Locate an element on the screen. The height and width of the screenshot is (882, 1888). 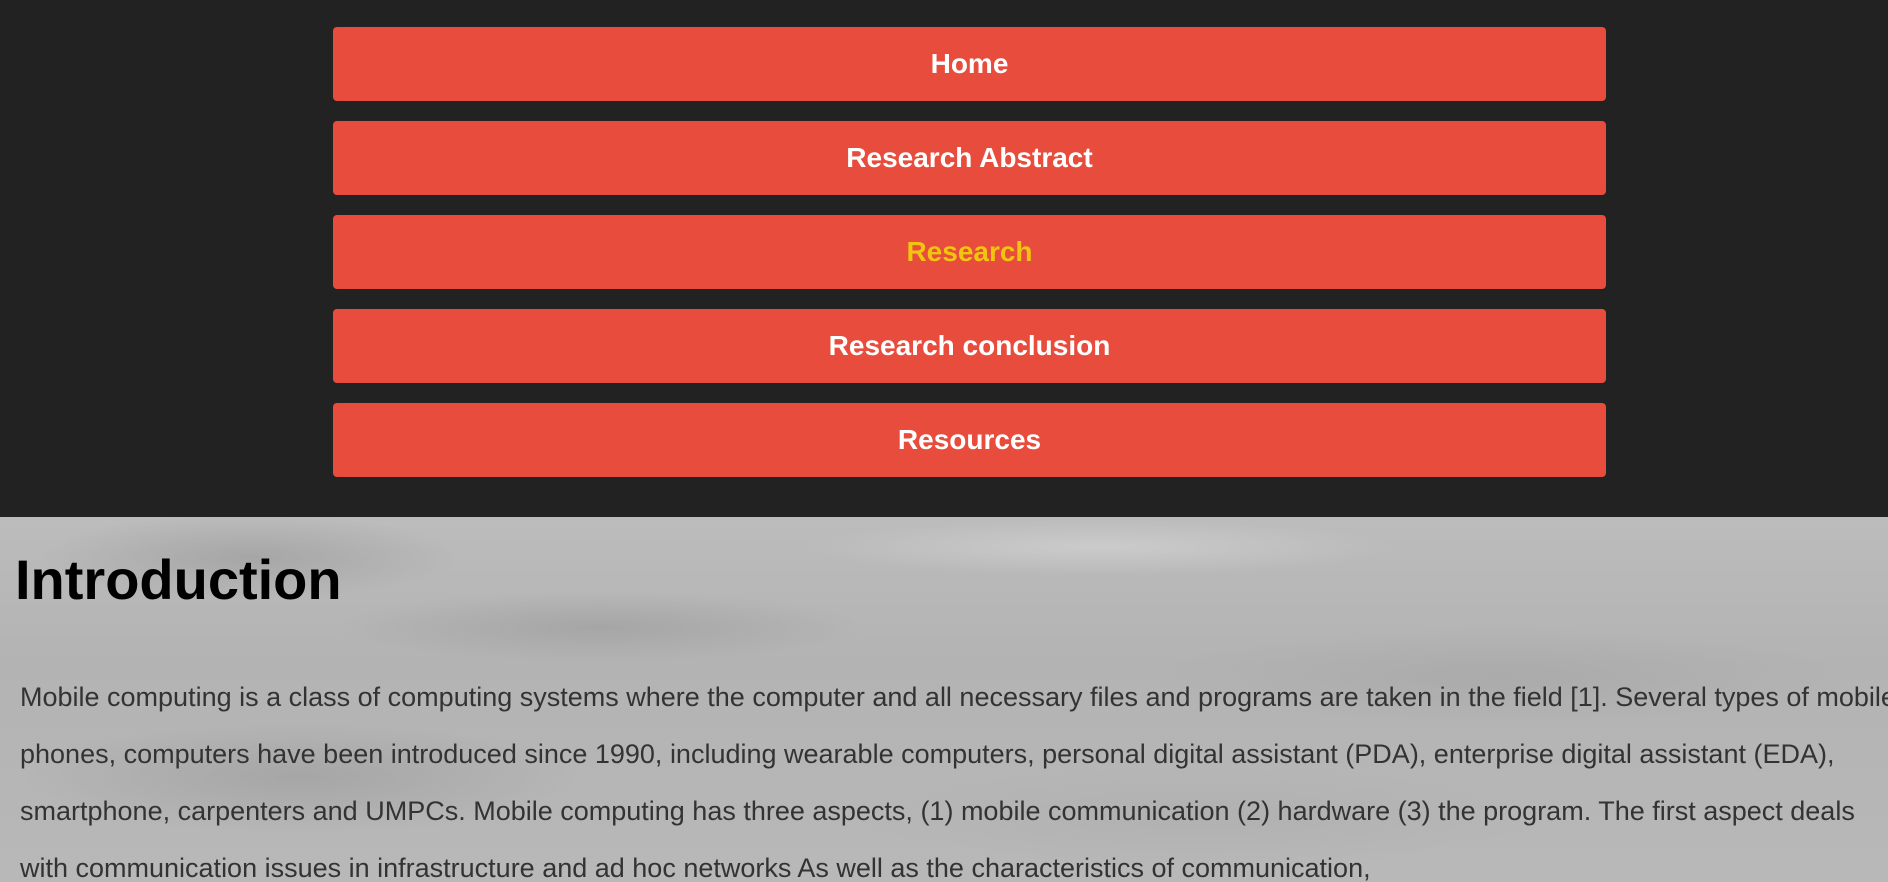
nav-resources-button: Resources is located at coordinates (969, 440).